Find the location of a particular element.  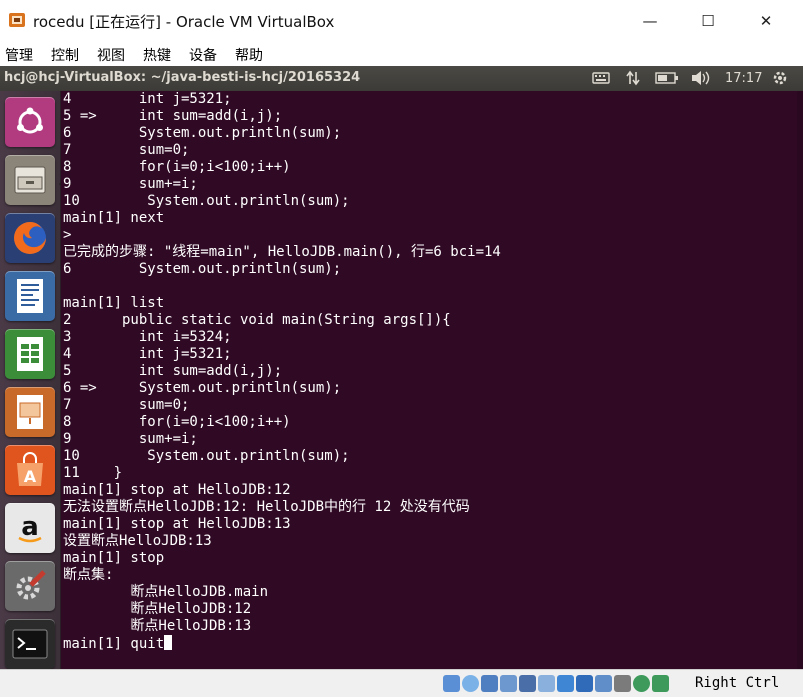

terminal-line: 断点HelloJDB:13 is located at coordinates (157, 626).